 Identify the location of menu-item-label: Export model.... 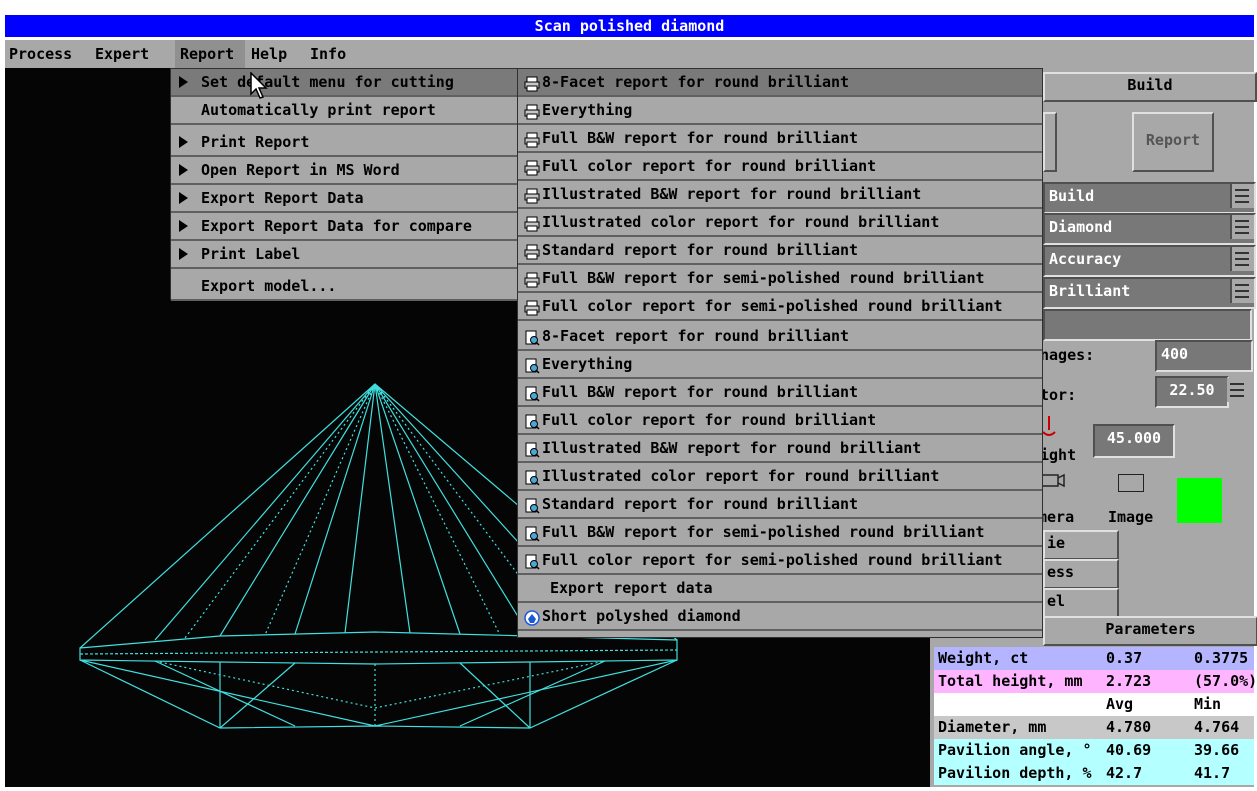
(269, 286).